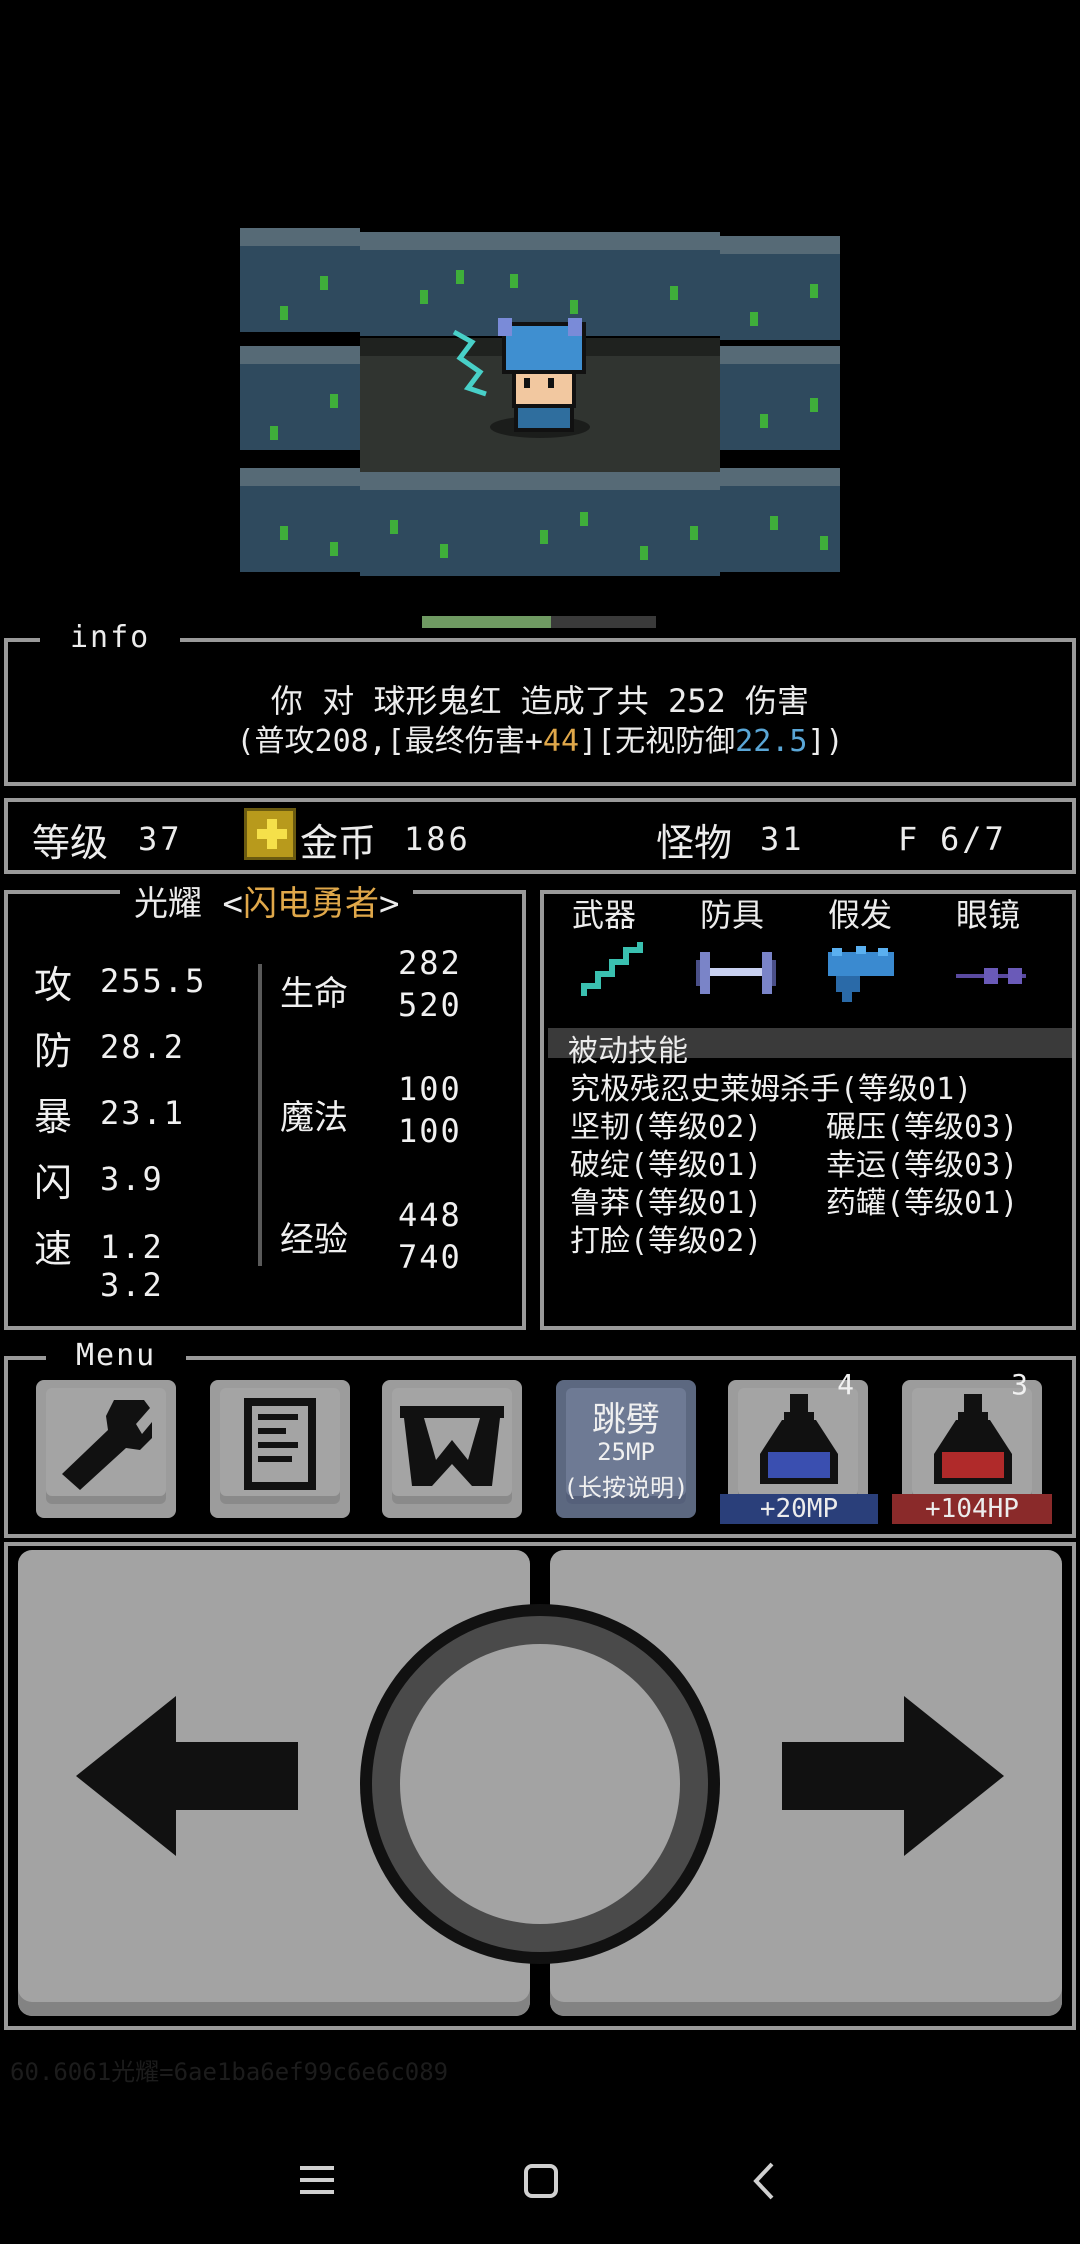  Describe the element at coordinates (437, 839) in the screenshot. I see `gold-value: 186` at that location.